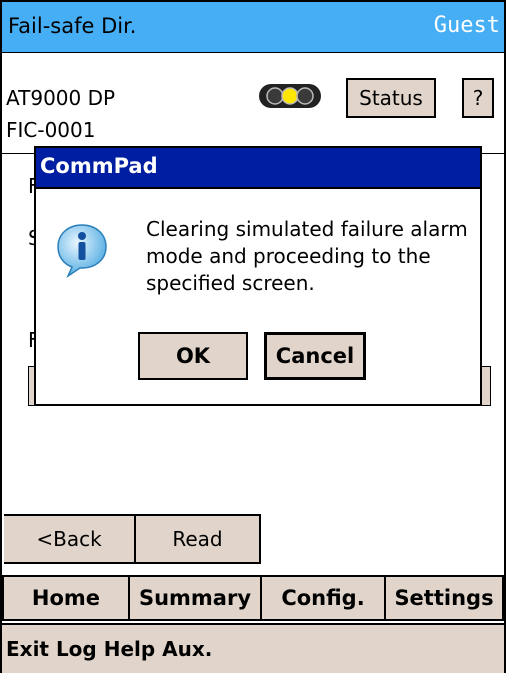 The height and width of the screenshot is (673, 506). Describe the element at coordinates (444, 598) in the screenshot. I see `tab-settings: Settings` at that location.